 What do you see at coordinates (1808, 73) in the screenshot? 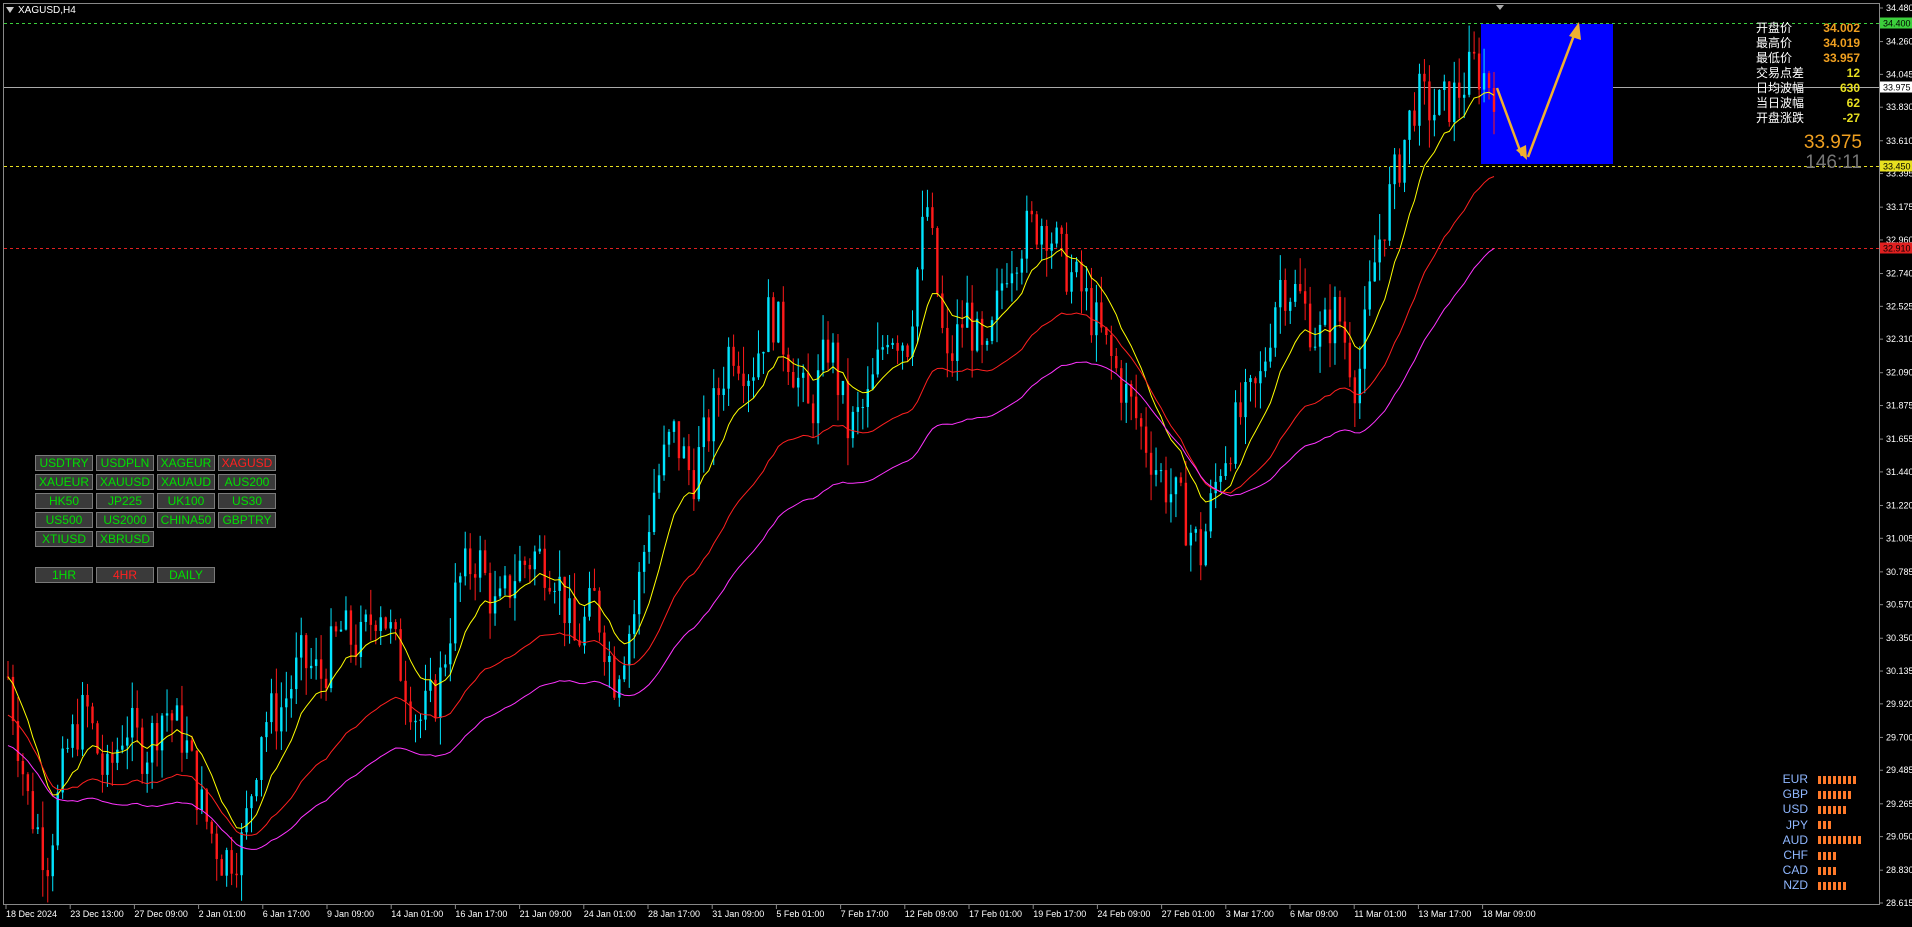
I see `info-row: 交易点差 12` at bounding box center [1808, 73].